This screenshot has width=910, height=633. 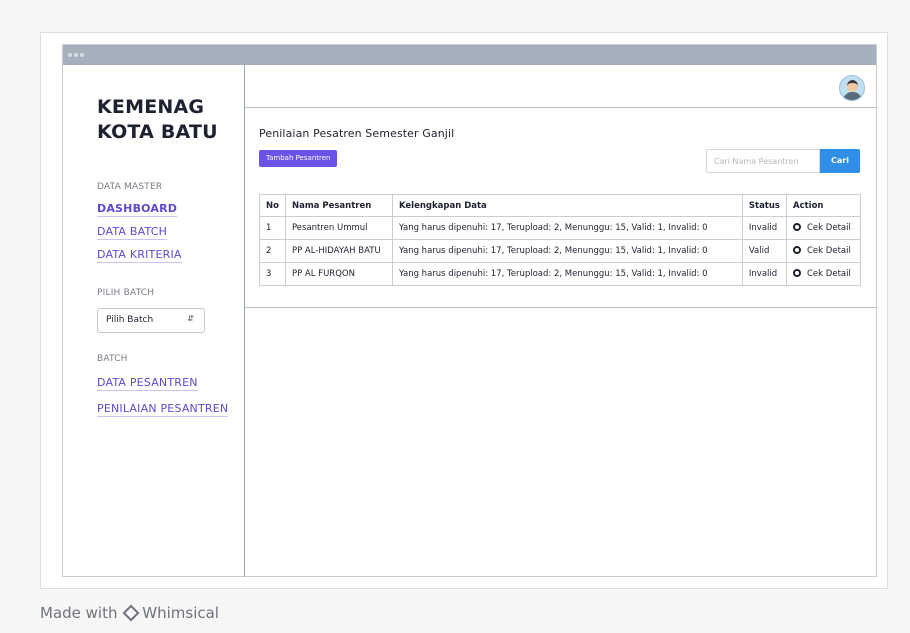 I want to click on column-header-status: Status, so click(x=764, y=205).